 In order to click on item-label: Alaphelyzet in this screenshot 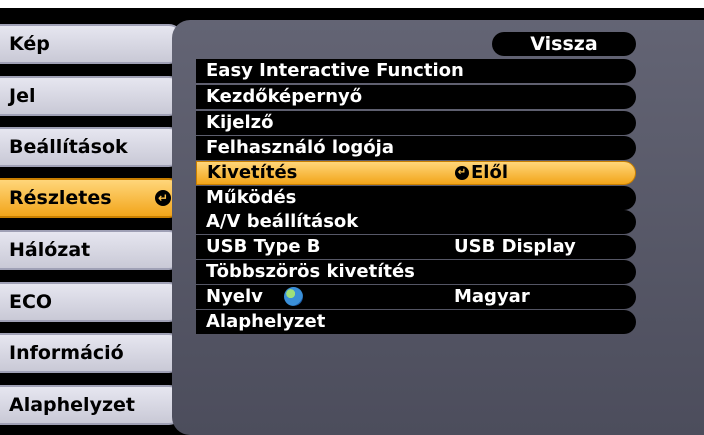, I will do `click(266, 321)`.